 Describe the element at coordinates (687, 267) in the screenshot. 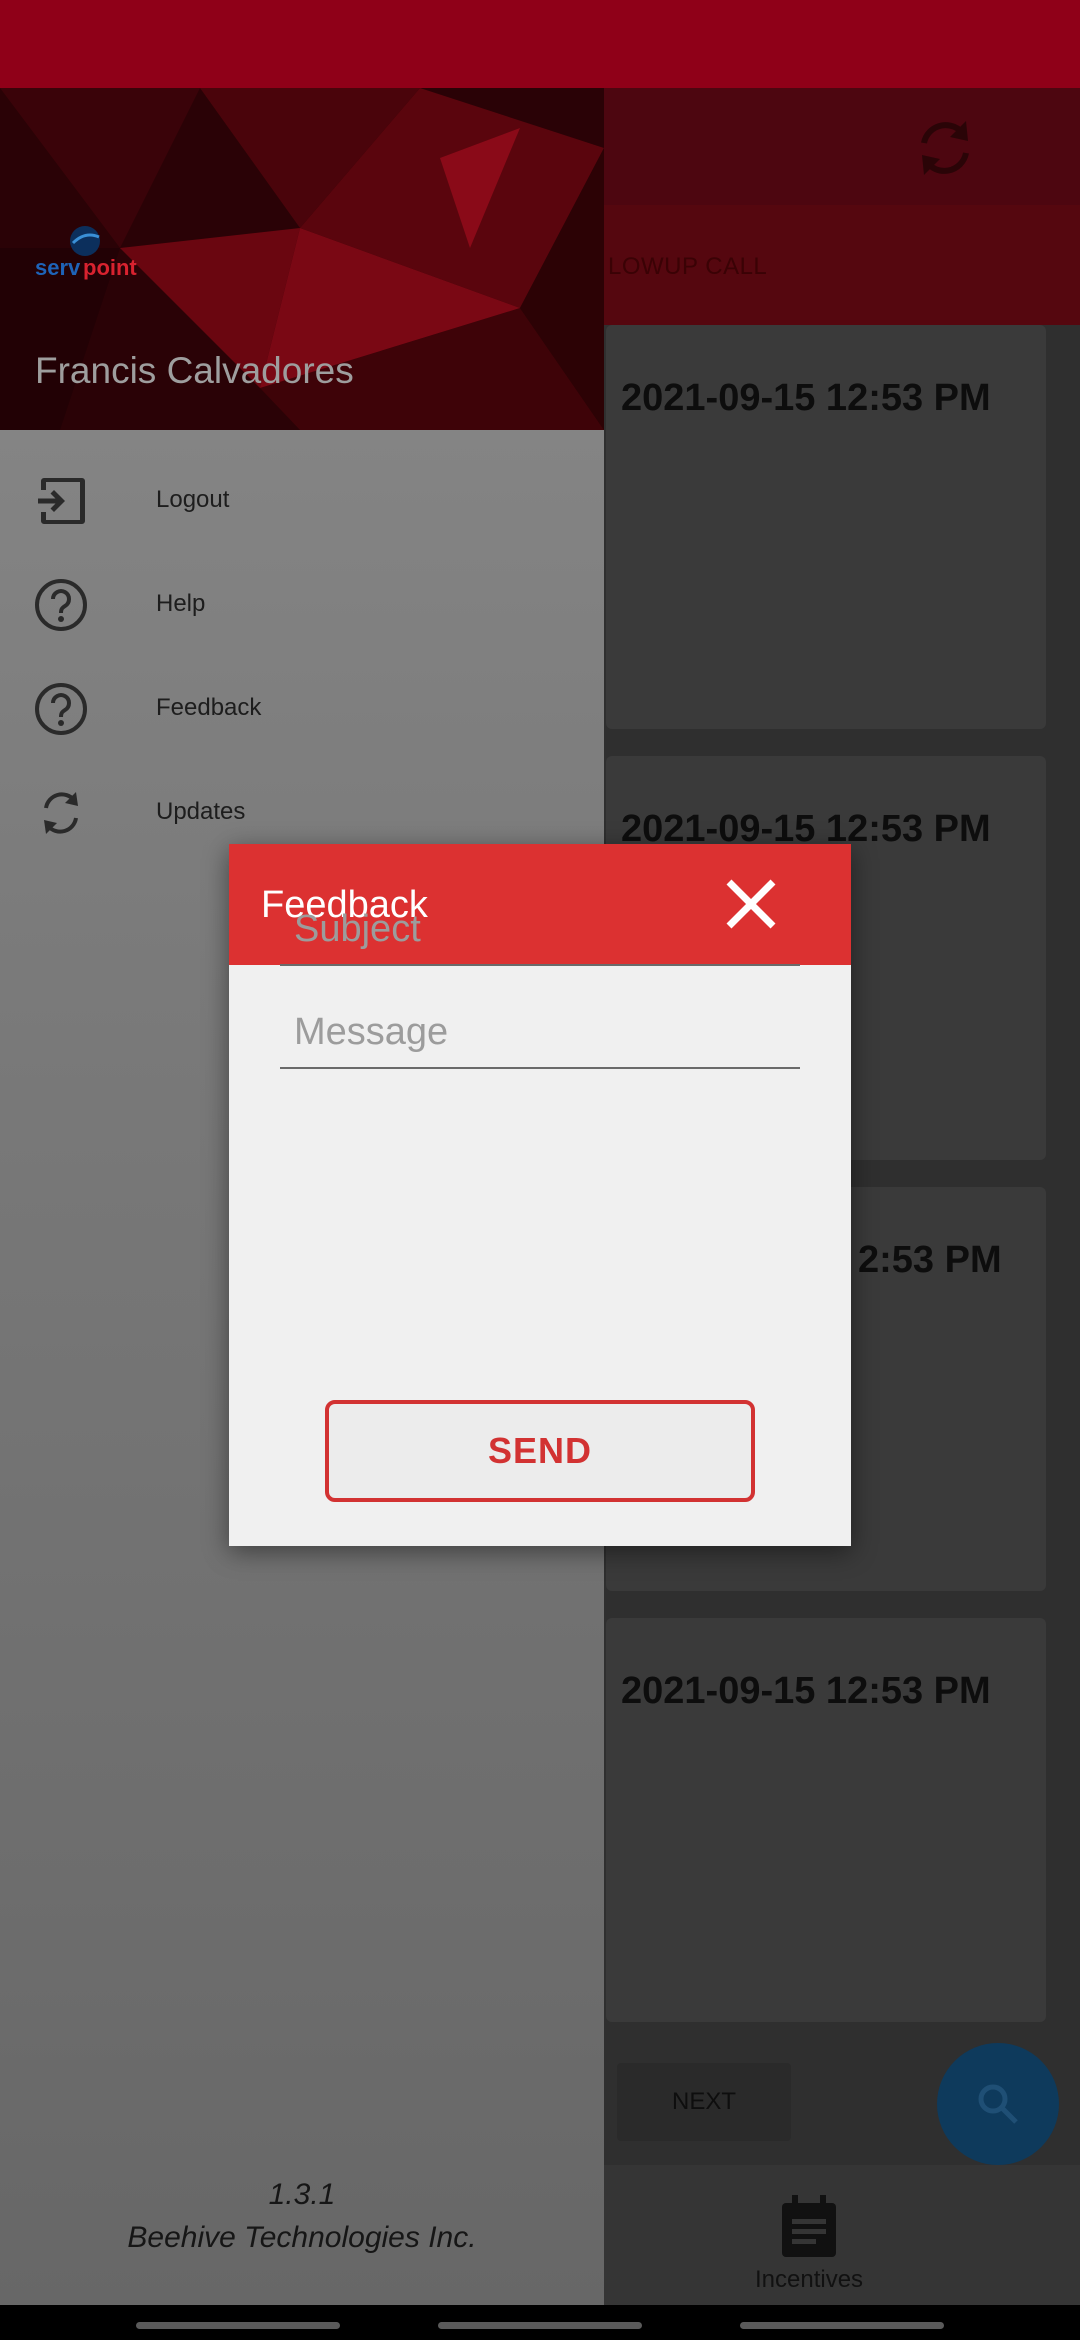

I see `tab-followup-call: LOWUP CALL` at that location.